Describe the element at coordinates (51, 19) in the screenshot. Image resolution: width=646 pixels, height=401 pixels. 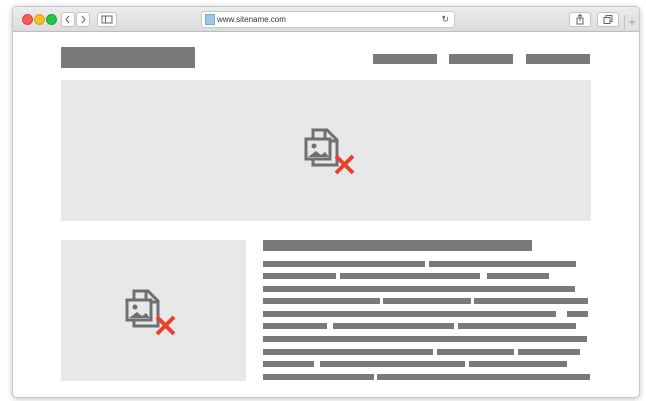
I see `zoom-window-button` at that location.